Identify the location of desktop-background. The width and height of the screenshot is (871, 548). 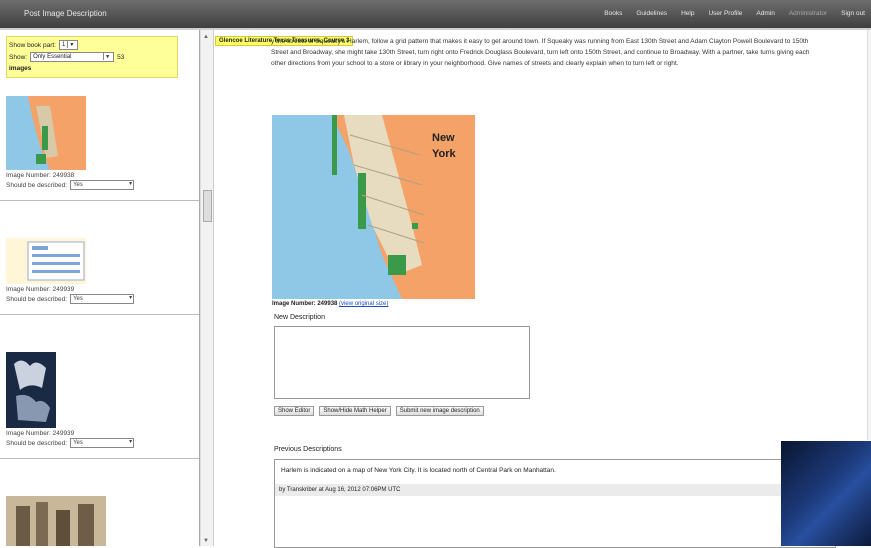
(826, 493).